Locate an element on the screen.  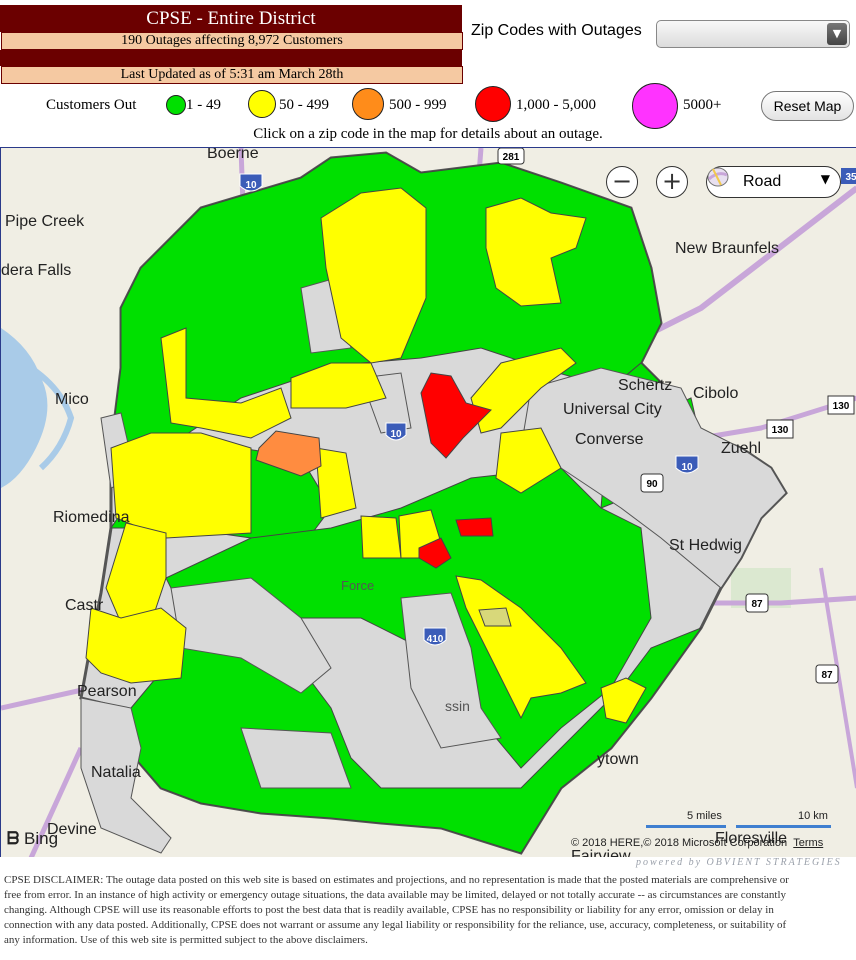
terms-link: Terms is located at coordinates (808, 843).